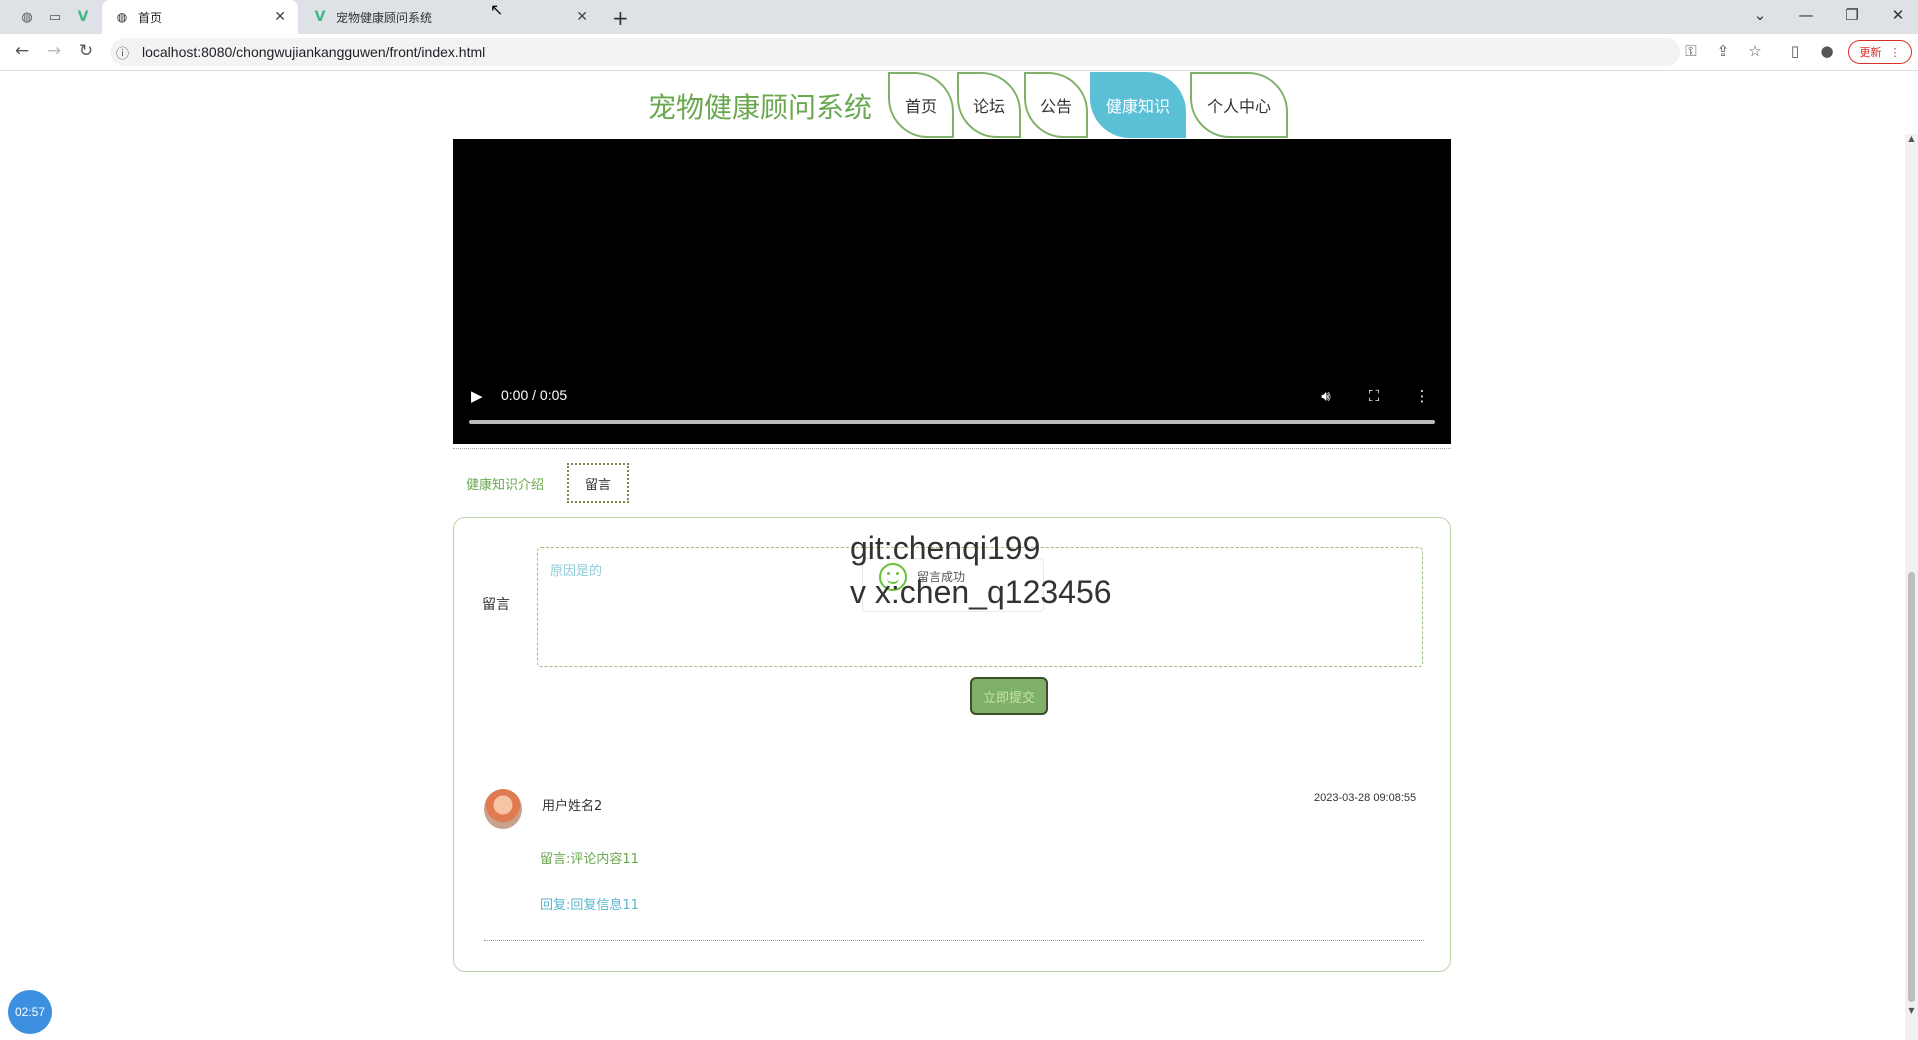 The width and height of the screenshot is (1918, 1040). I want to click on comment-field-label: 留言, so click(496, 605).